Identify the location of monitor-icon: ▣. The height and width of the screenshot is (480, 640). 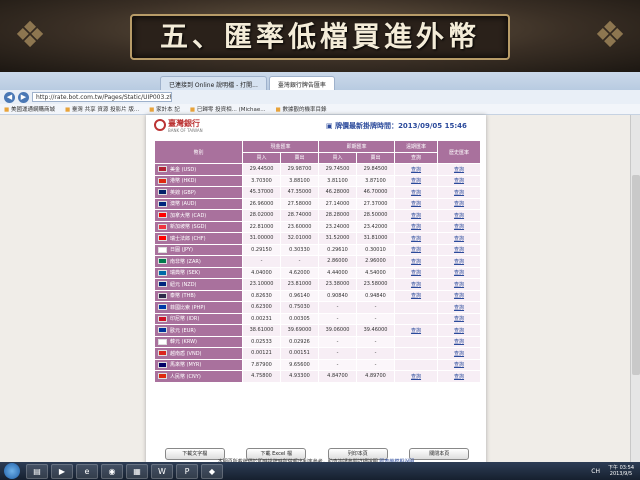
(331, 126).